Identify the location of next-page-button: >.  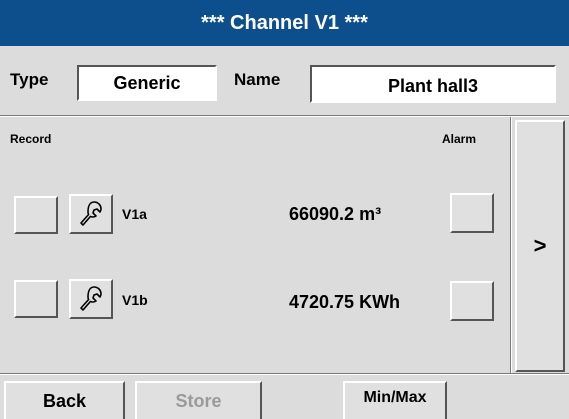
(540, 246).